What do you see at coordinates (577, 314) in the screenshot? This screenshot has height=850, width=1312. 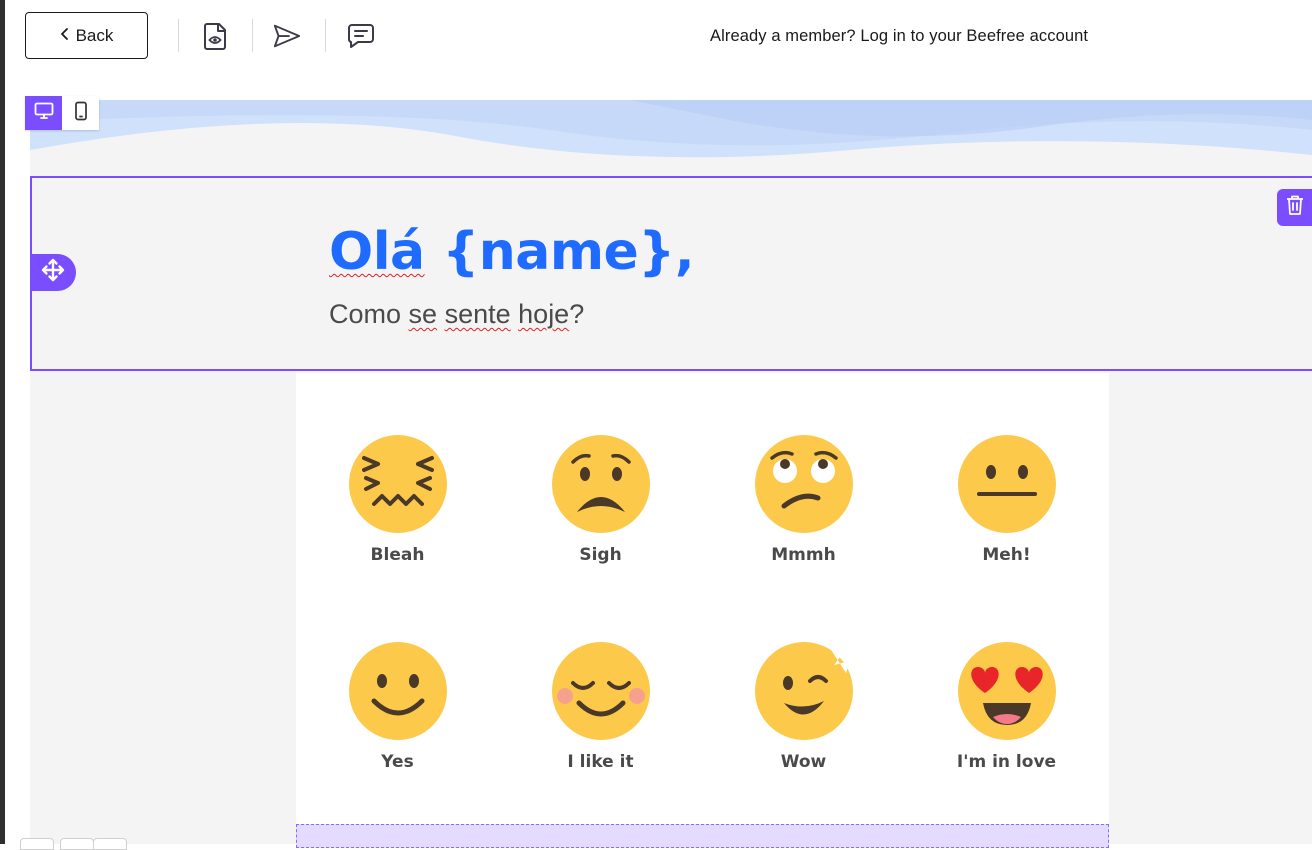 I see `question-part: ?` at bounding box center [577, 314].